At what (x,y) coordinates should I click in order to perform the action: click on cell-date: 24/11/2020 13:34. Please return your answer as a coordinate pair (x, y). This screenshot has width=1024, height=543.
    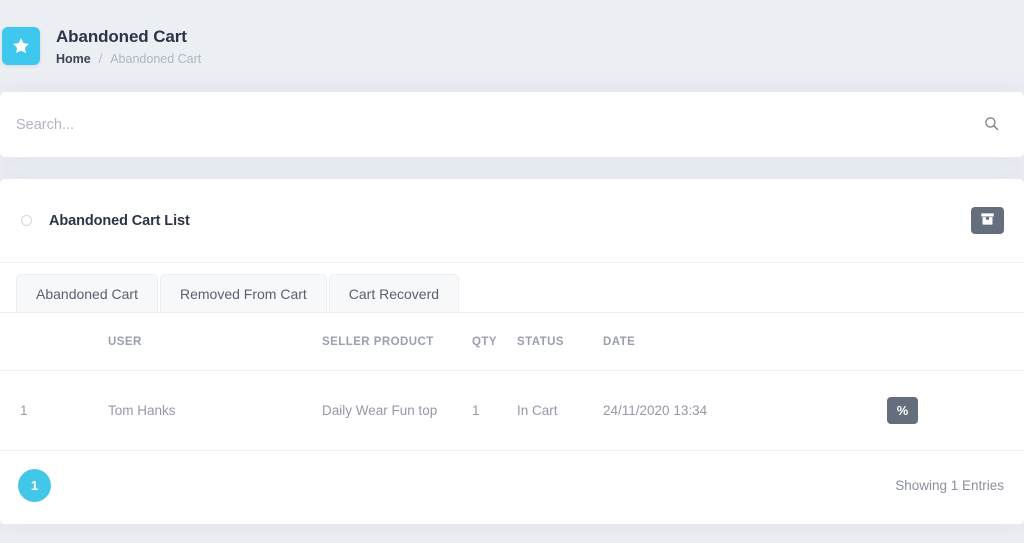
    Looking at the image, I should click on (745, 410).